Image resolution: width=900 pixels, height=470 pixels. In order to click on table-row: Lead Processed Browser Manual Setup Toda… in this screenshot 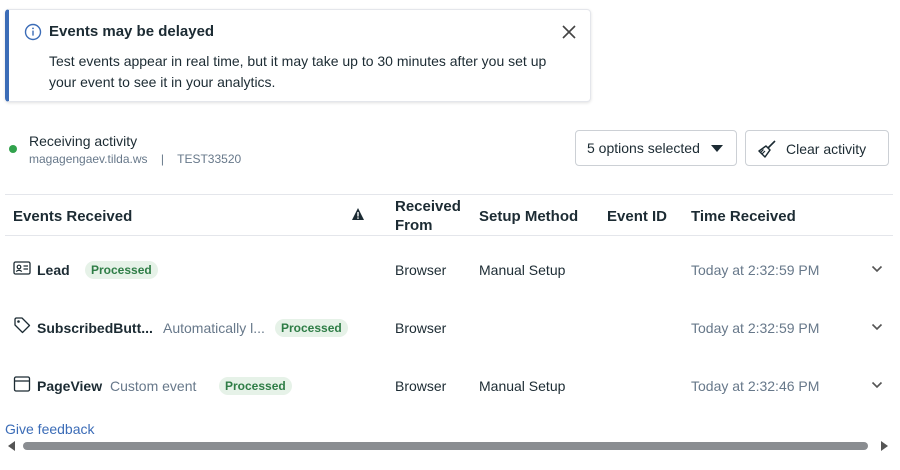, I will do `click(449, 269)`.